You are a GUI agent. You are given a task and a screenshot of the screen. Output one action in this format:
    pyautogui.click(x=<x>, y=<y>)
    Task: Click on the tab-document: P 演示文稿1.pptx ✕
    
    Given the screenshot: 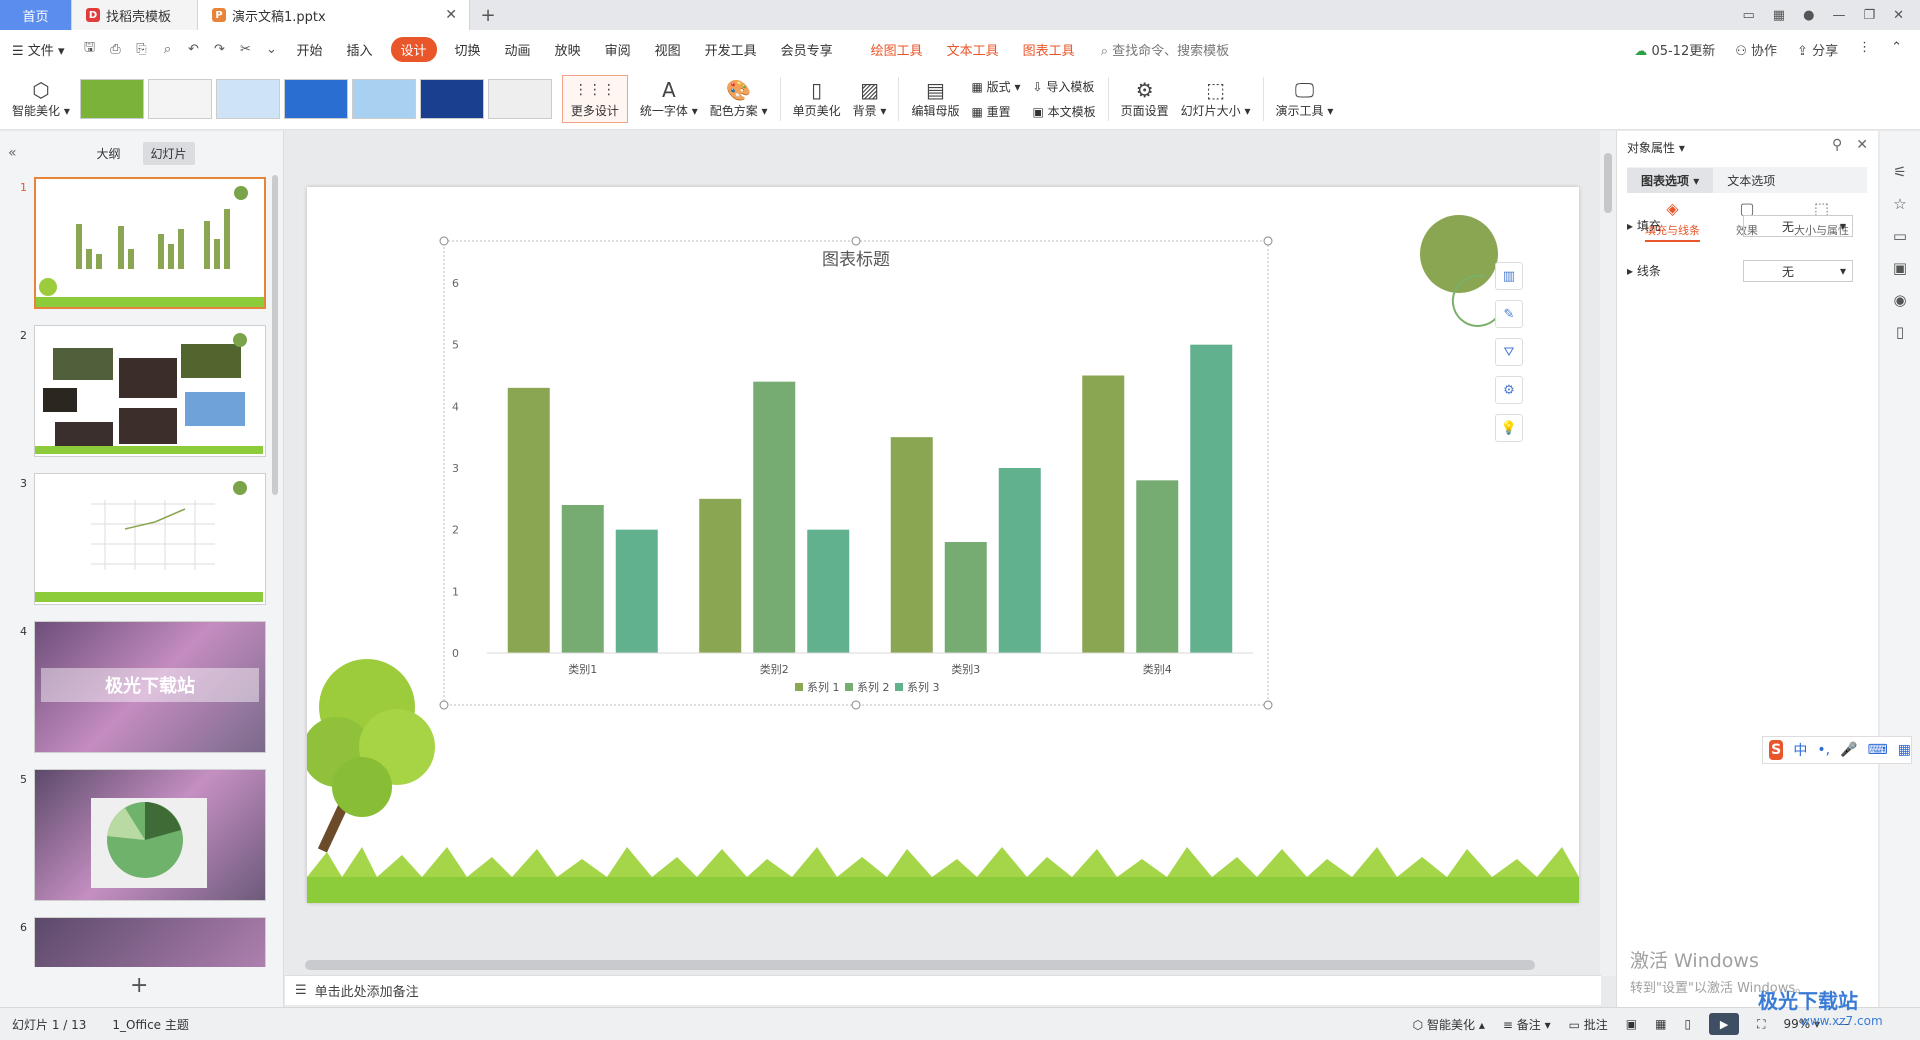 What is the action you would take?
    pyautogui.click(x=334, y=15)
    